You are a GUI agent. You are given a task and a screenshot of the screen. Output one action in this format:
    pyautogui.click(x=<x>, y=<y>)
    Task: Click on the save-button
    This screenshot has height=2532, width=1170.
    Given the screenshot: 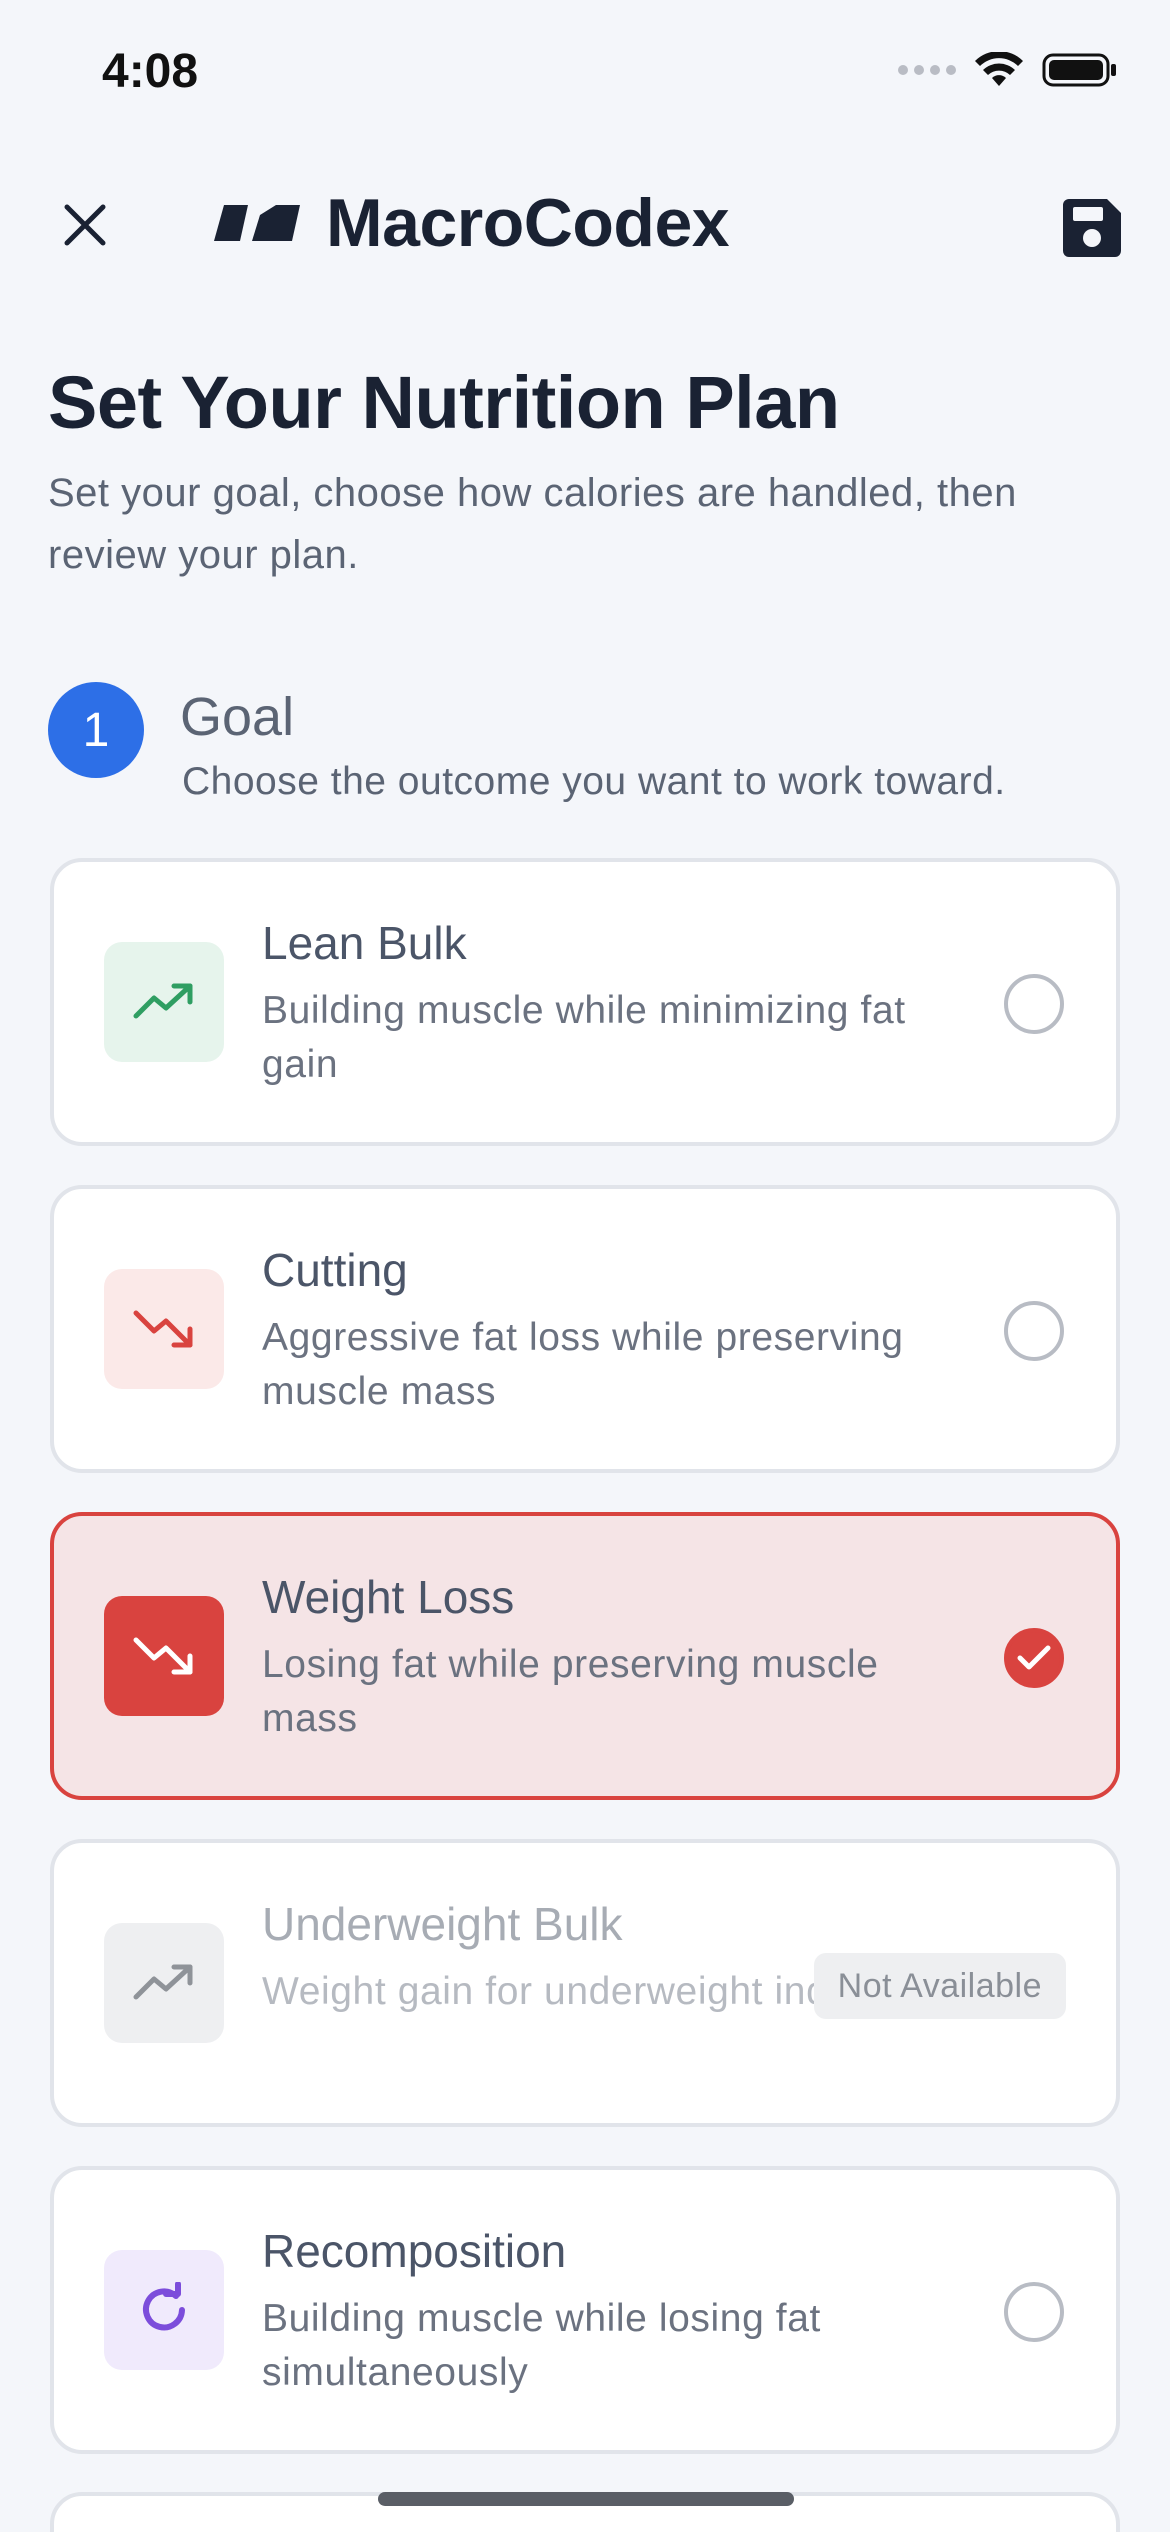 What is the action you would take?
    pyautogui.click(x=1092, y=228)
    